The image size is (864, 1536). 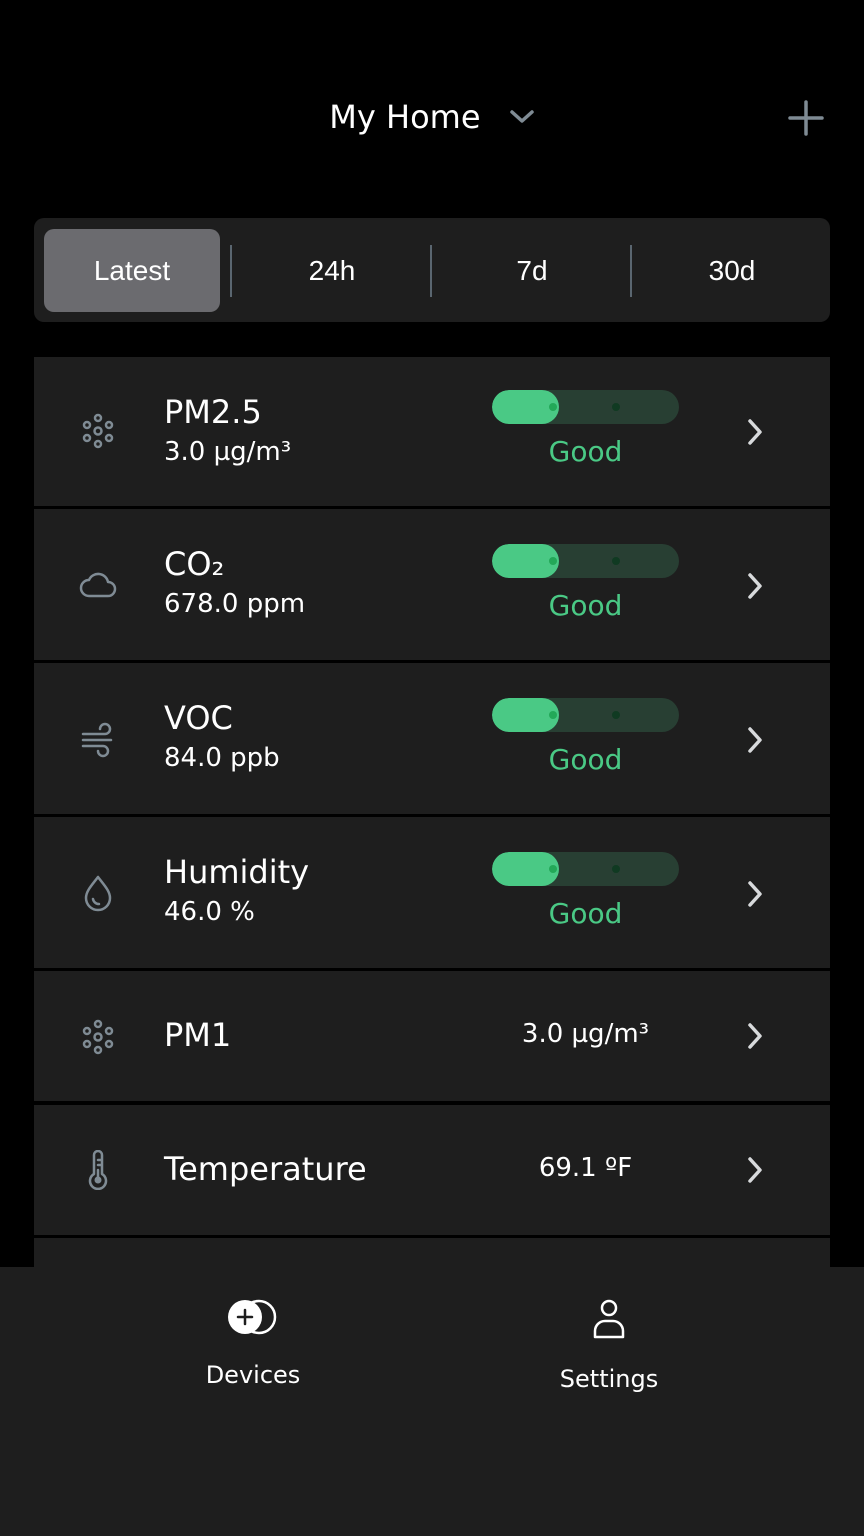 I want to click on thermometer-icon, so click(x=98, y=1170).